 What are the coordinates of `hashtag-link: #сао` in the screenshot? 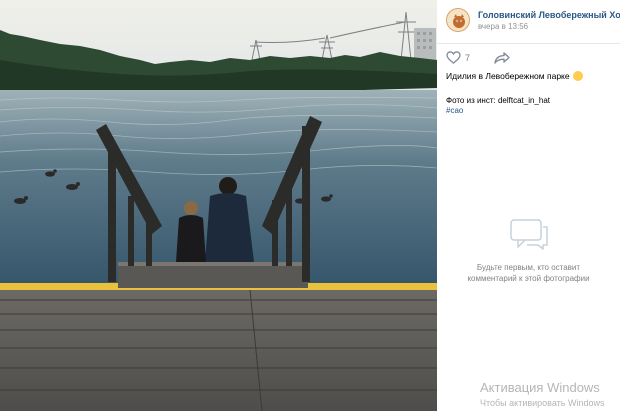 It's located at (454, 110).